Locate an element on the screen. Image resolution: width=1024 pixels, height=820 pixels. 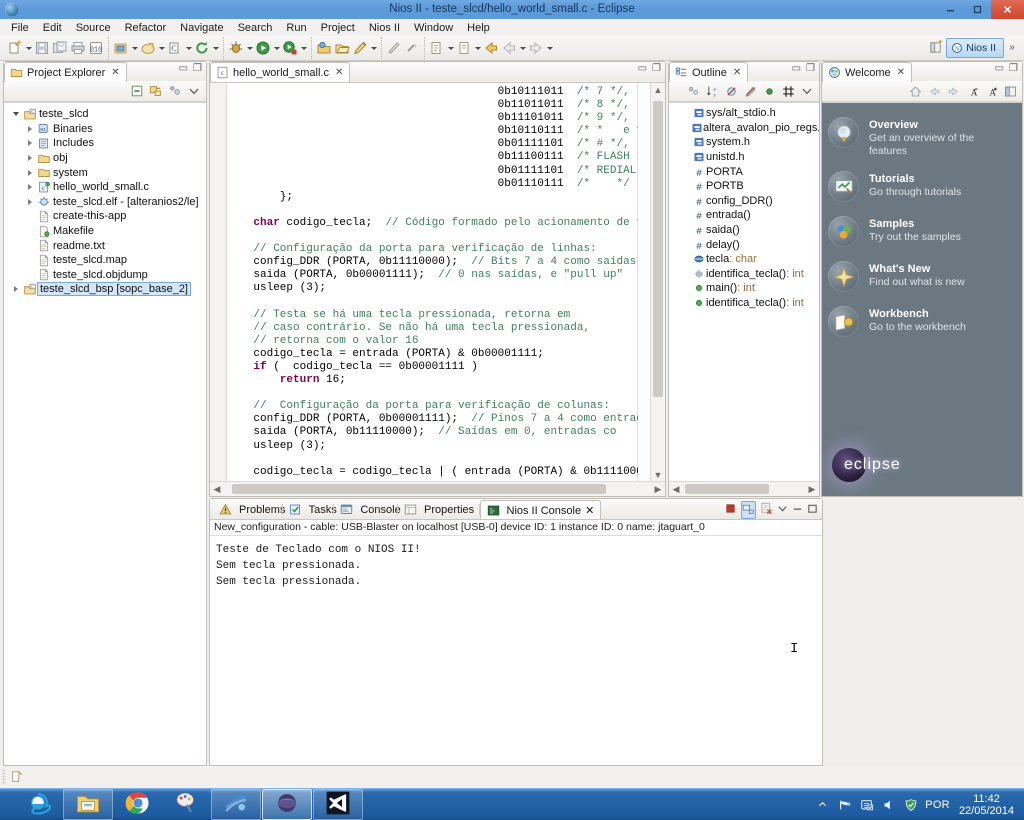
clear-console-icon is located at coordinates (766, 510).